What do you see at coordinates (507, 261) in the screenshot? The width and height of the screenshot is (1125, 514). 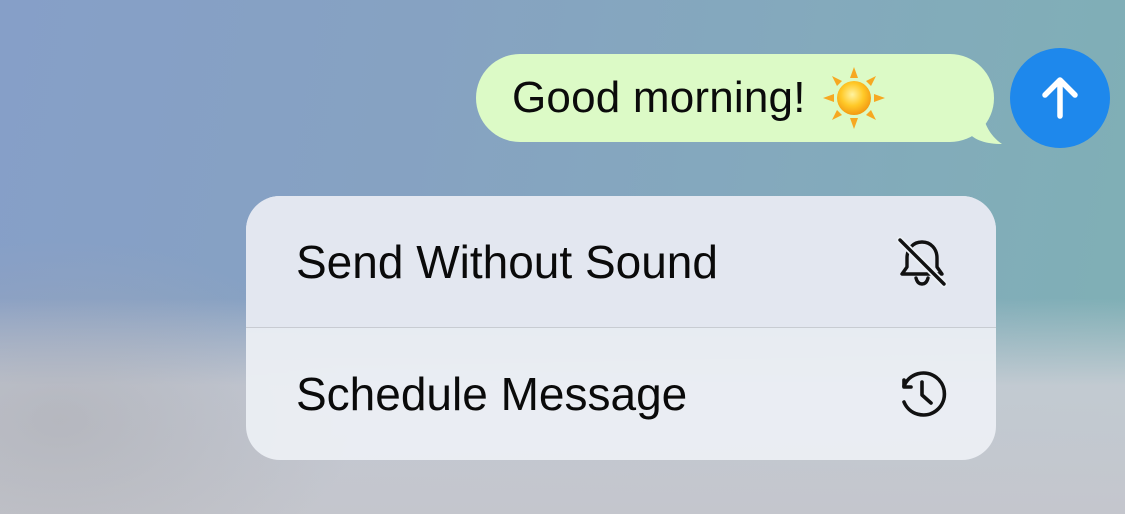 I see `menu-item-label: Send Without Sound` at bounding box center [507, 261].